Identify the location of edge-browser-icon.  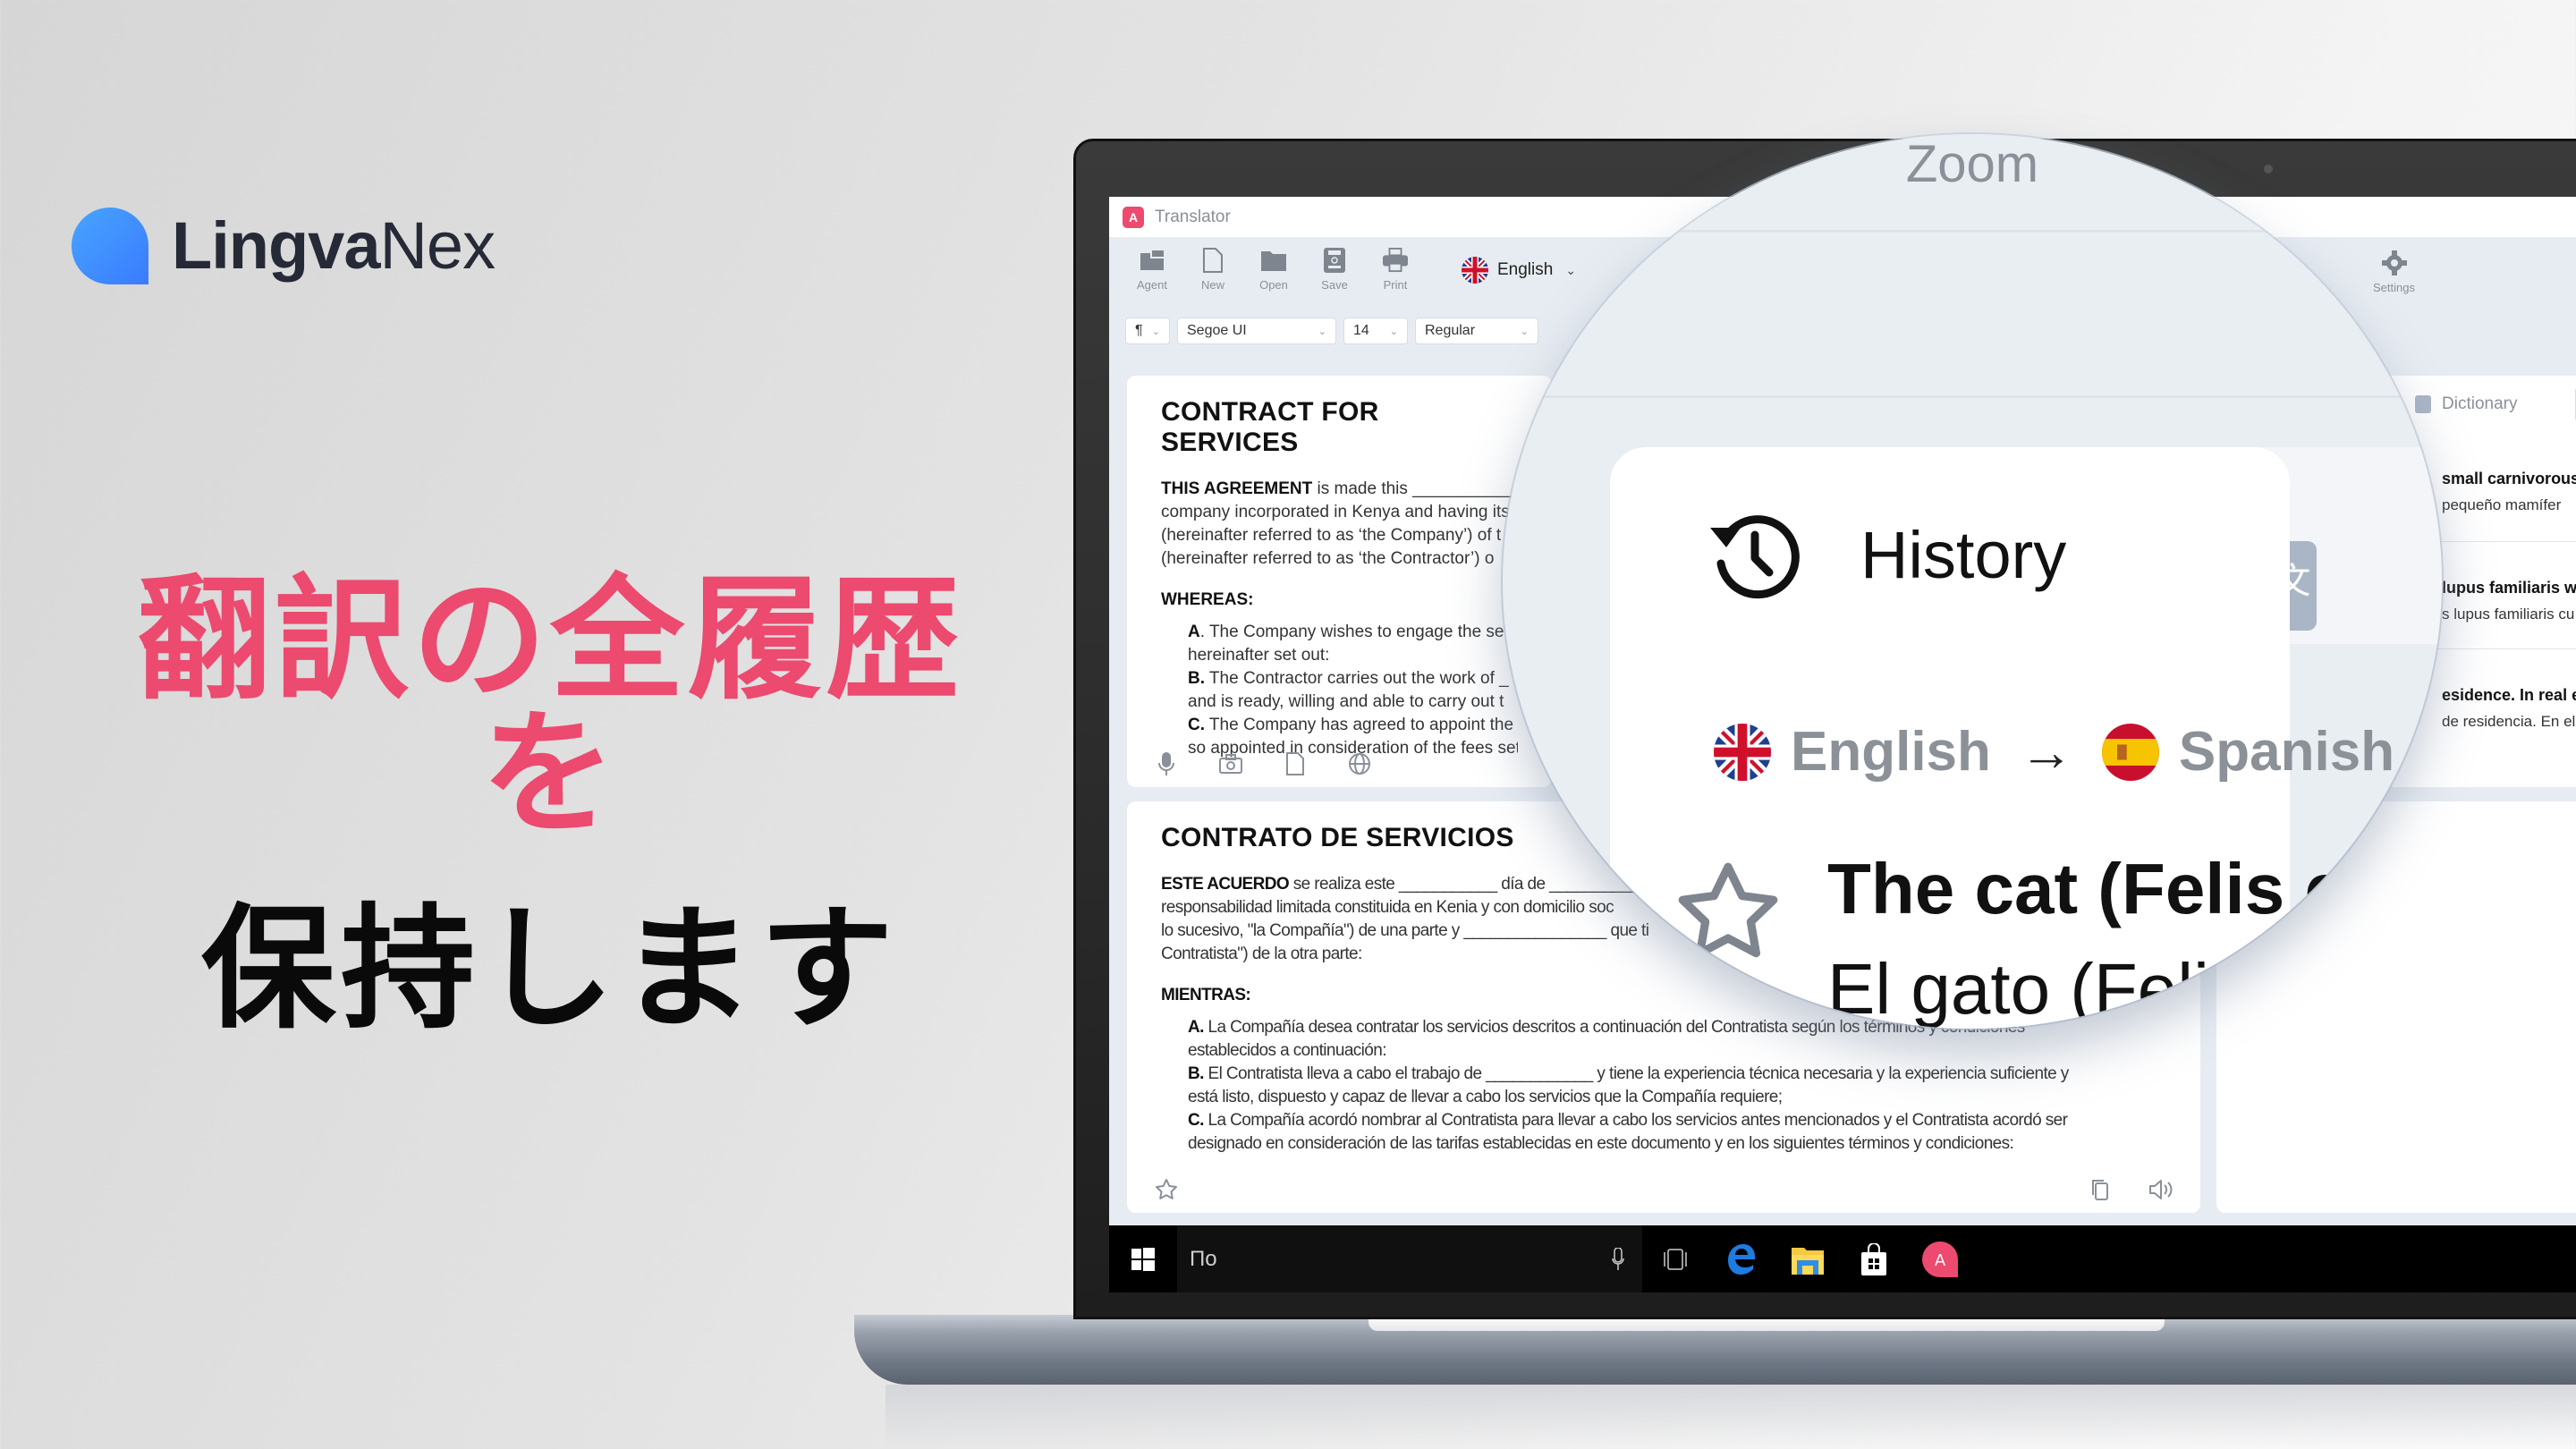
(1741, 1259).